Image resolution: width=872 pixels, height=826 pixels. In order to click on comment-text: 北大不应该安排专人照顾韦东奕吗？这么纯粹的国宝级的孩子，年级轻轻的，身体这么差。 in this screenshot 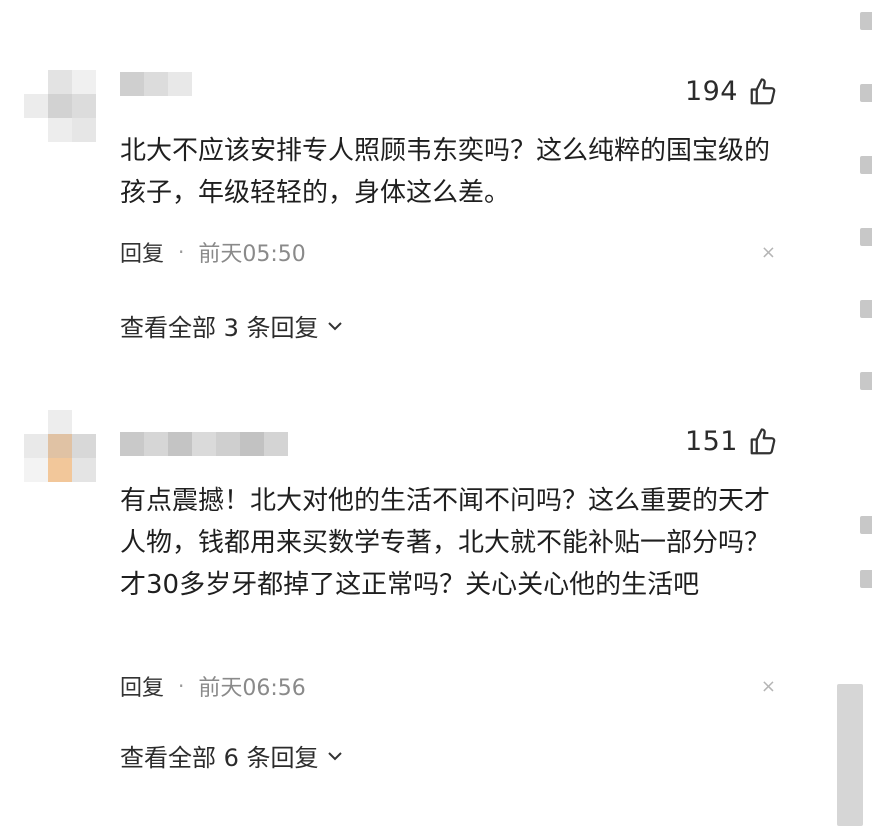, I will do `click(445, 172)`.